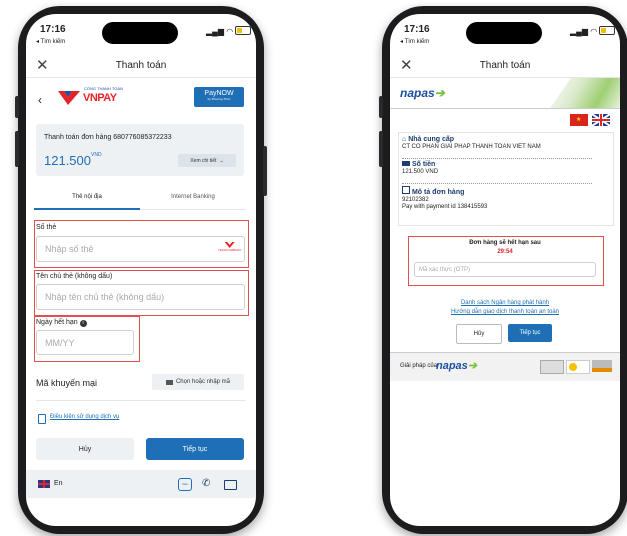 This screenshot has width=627, height=536. Describe the element at coordinates (404, 139) in the screenshot. I see `home-icon: ⌂` at that location.